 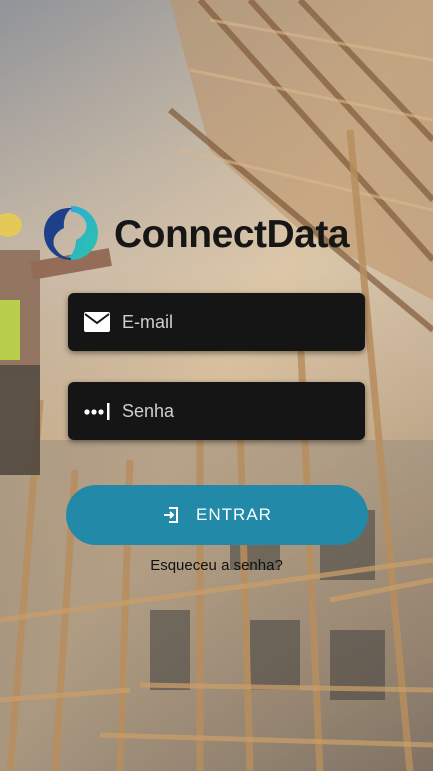 I want to click on envelope-icon, so click(x=97, y=322).